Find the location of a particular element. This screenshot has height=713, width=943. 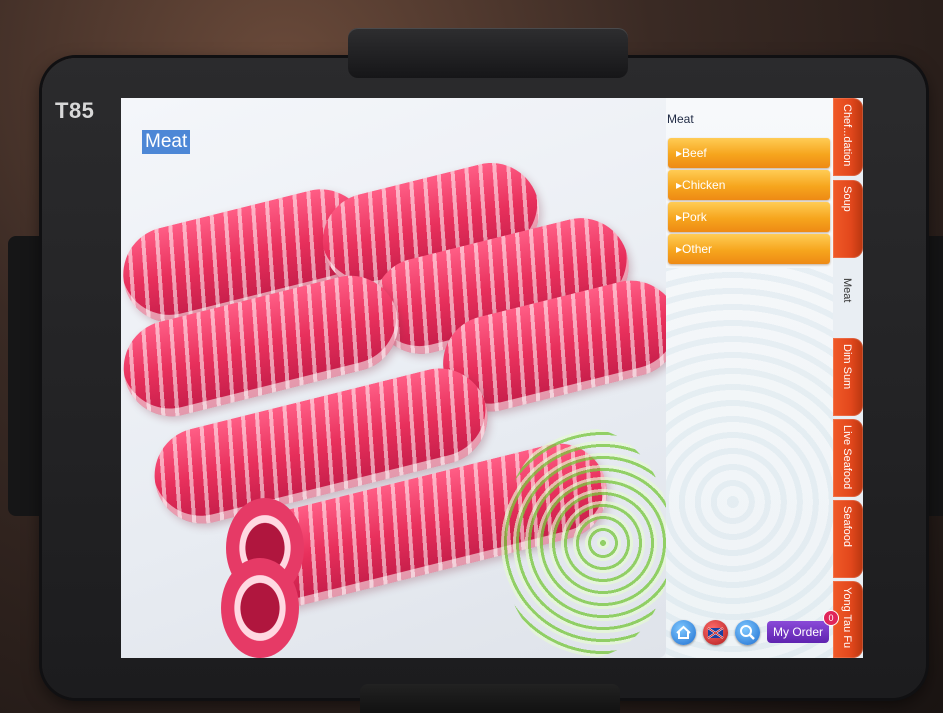

my-order-button: My Order is located at coordinates (798, 632).